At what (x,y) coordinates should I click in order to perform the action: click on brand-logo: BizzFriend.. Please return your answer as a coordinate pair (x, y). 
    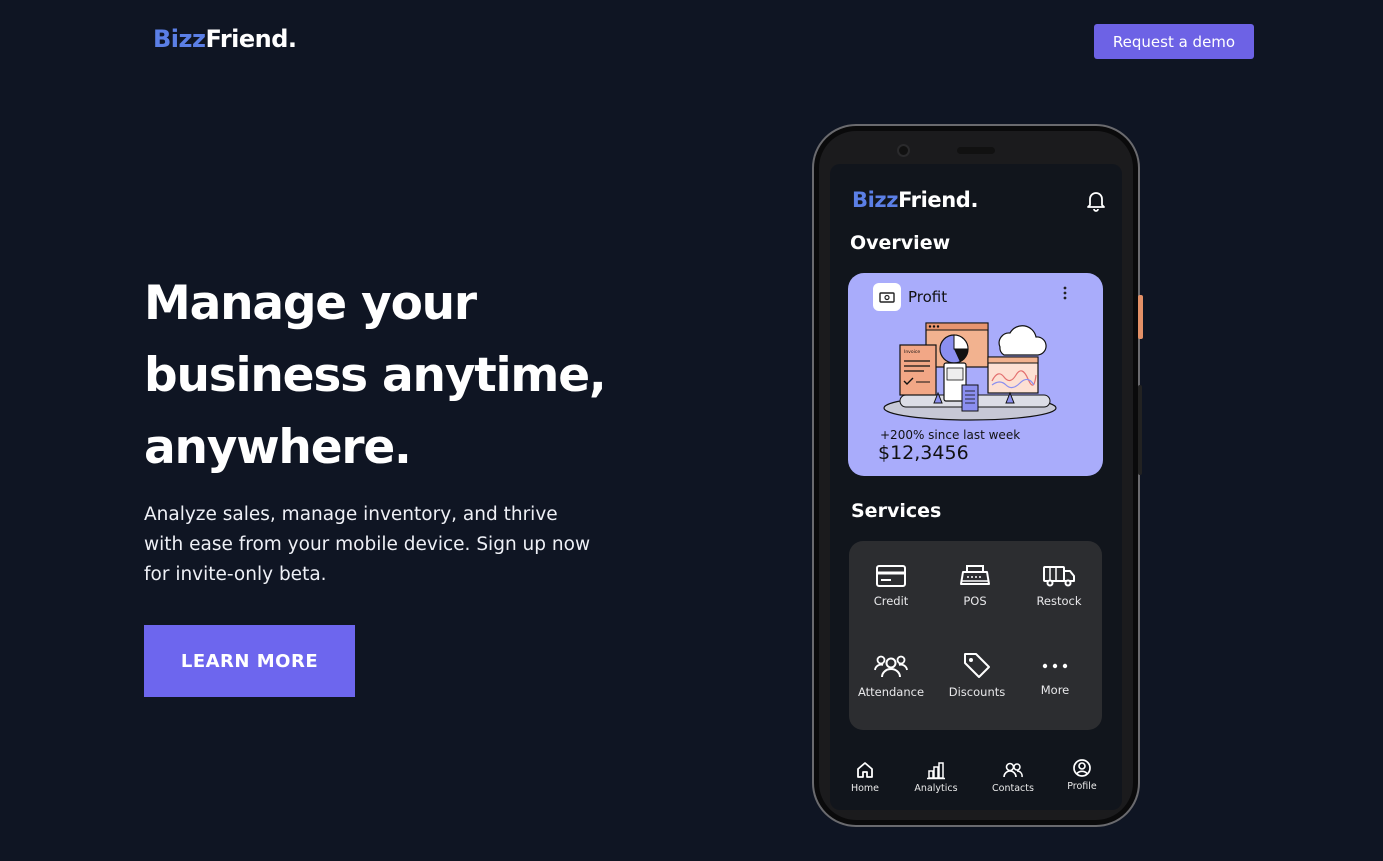
    Looking at the image, I should click on (225, 39).